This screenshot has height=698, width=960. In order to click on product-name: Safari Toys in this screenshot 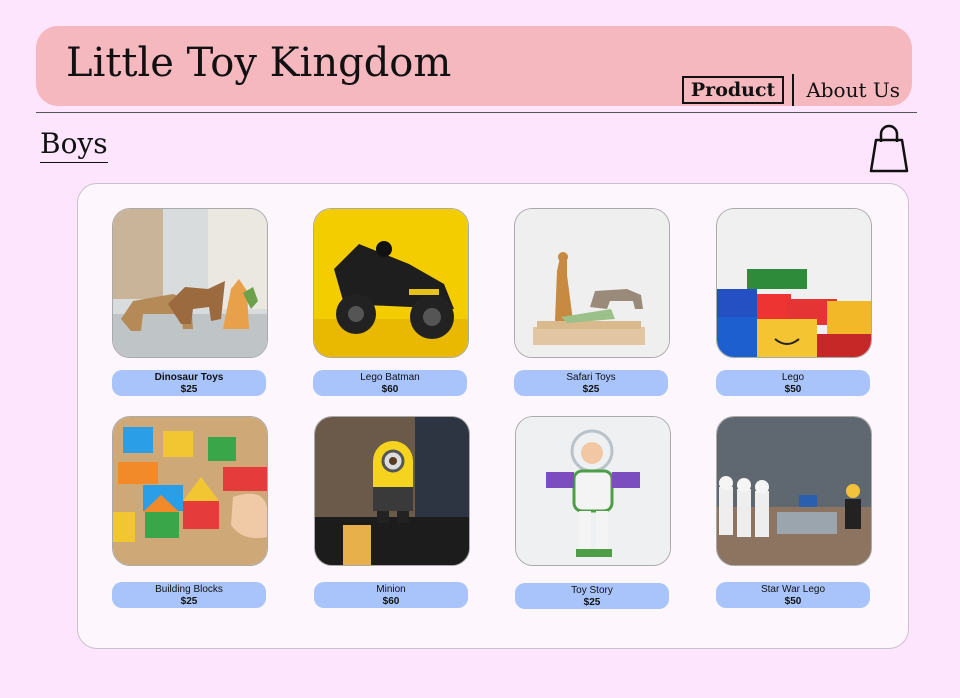, I will do `click(591, 377)`.